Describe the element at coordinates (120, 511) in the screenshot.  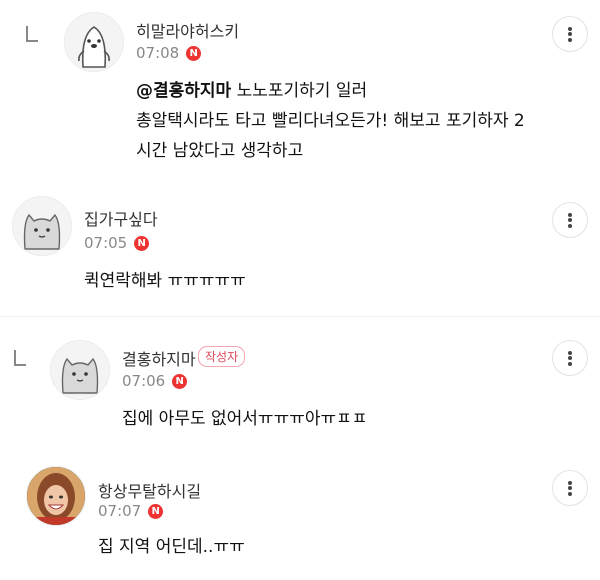
I see `time-text: 07:07` at that location.